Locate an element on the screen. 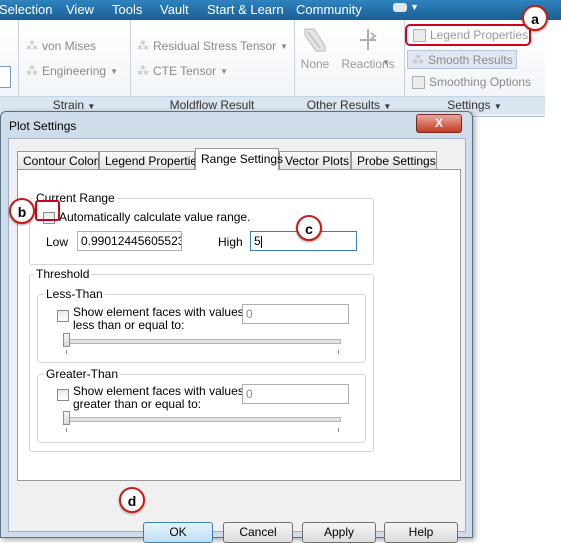  tab-legend-properties: Legend Properties is located at coordinates (151, 160).